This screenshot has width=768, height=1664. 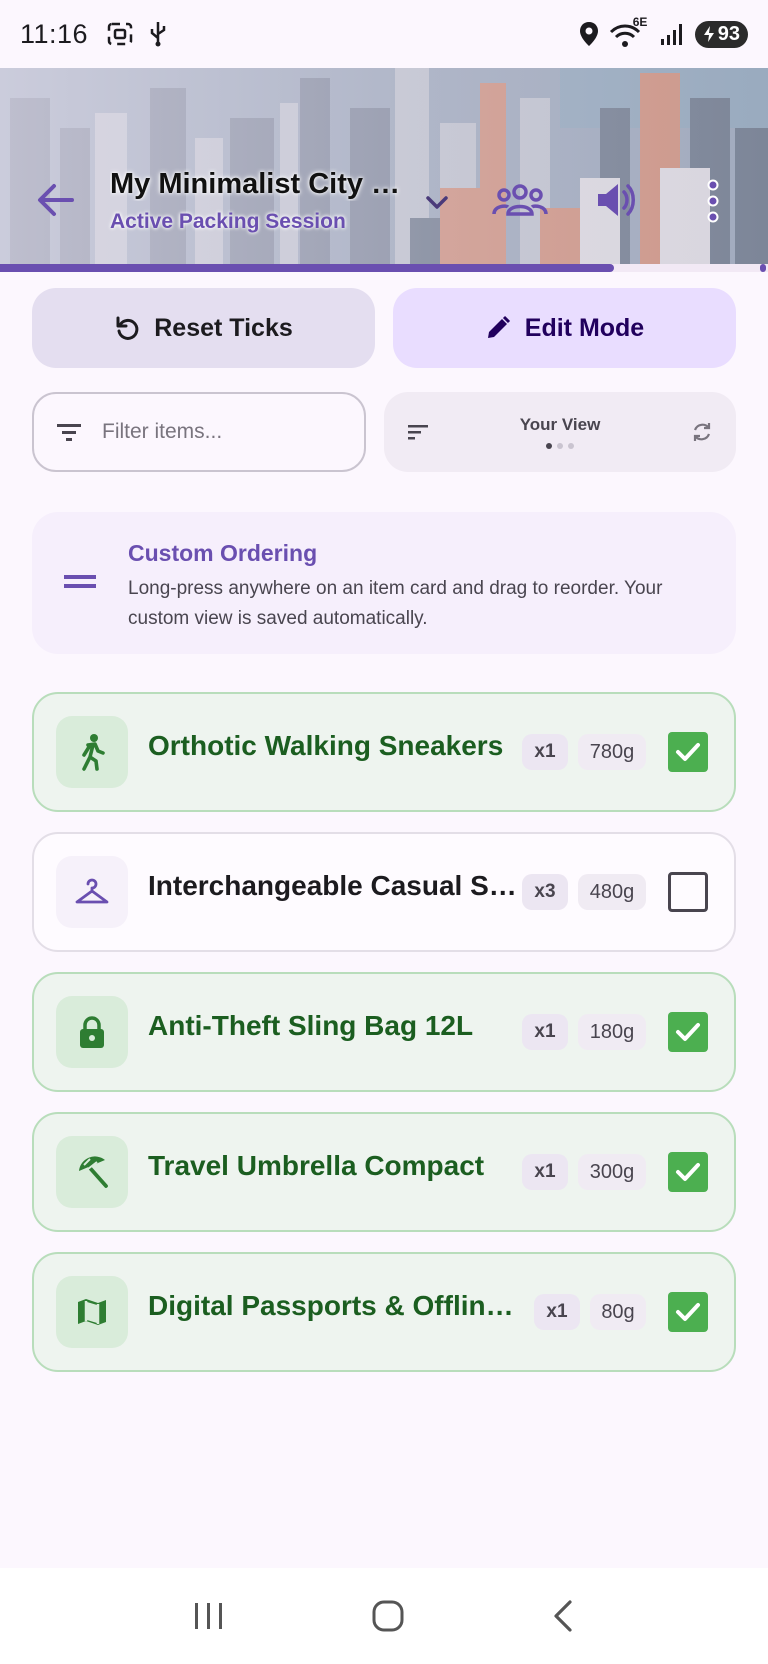 What do you see at coordinates (640, 22) in the screenshot?
I see `network-label: 6E` at bounding box center [640, 22].